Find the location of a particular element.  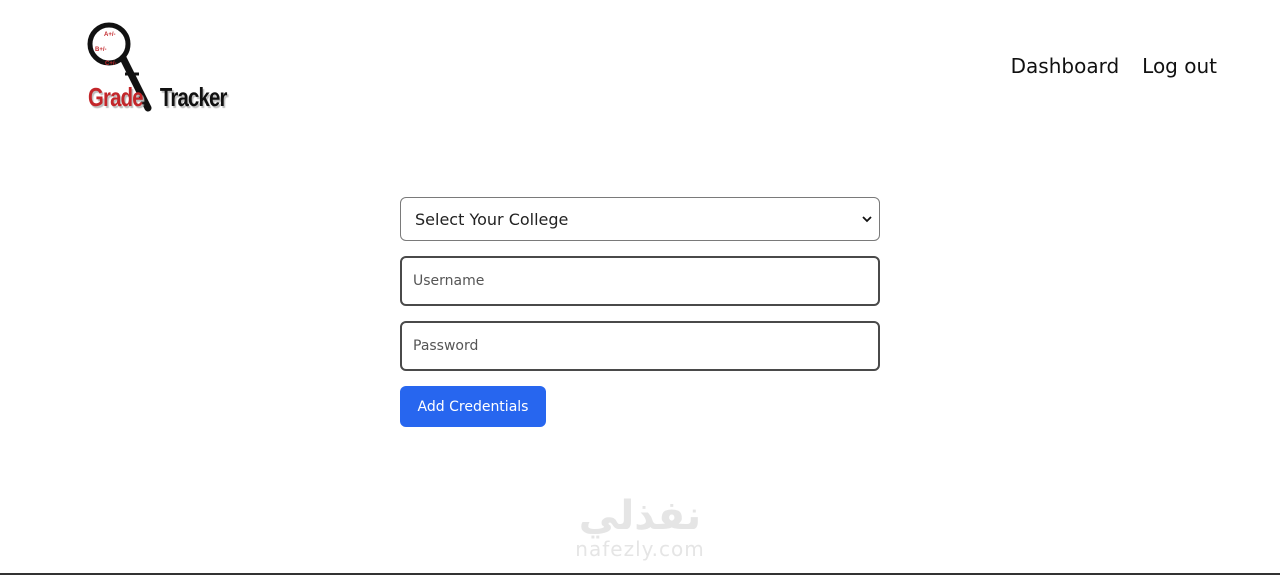

add-credentials-button: Add Credentials is located at coordinates (473, 406).